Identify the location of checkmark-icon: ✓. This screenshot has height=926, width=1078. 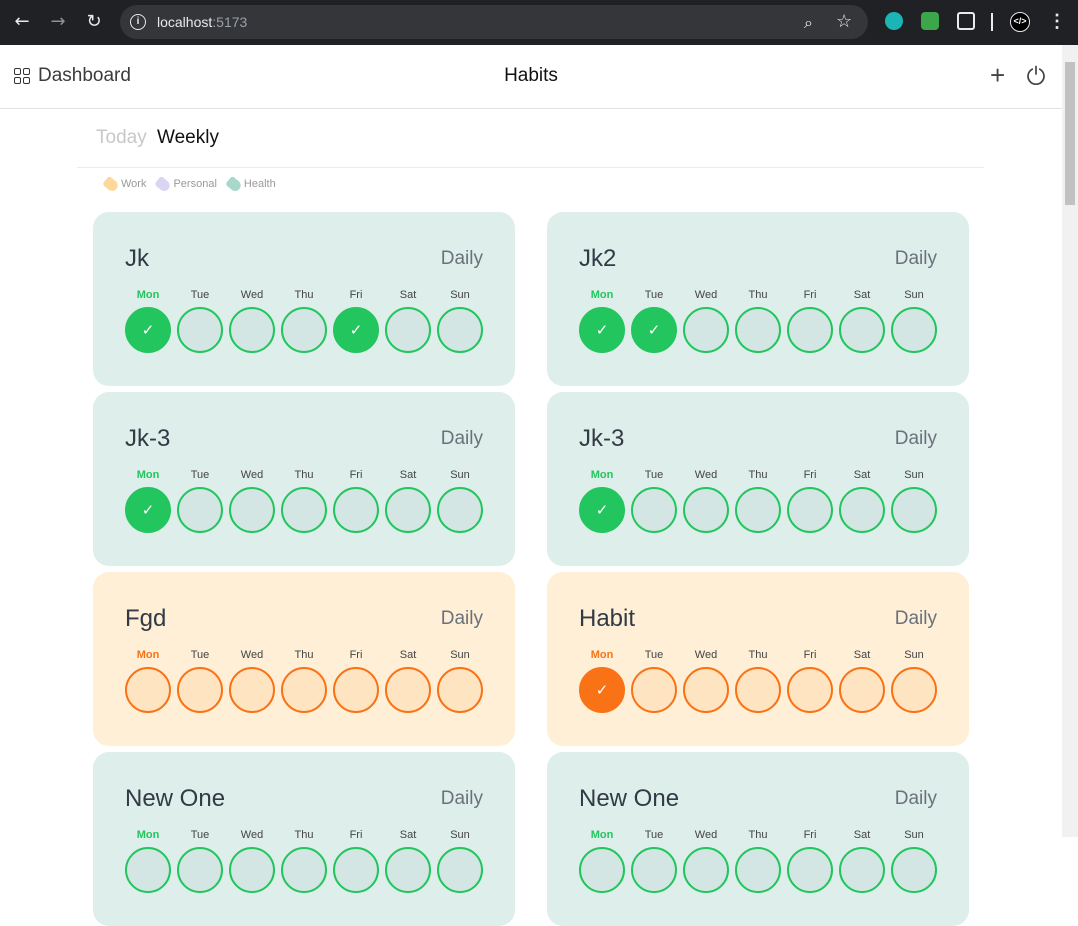
(602, 510).